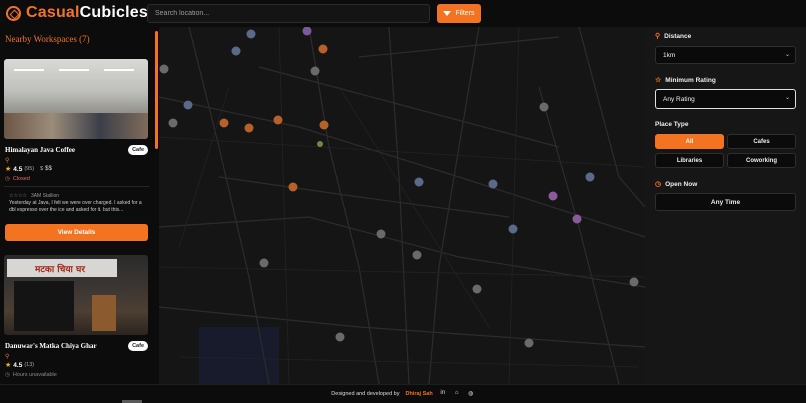 This screenshot has height=403, width=806. What do you see at coordinates (47, 39) in the screenshot?
I see `sidebar-title: Nearby Workspaces (7)` at bounding box center [47, 39].